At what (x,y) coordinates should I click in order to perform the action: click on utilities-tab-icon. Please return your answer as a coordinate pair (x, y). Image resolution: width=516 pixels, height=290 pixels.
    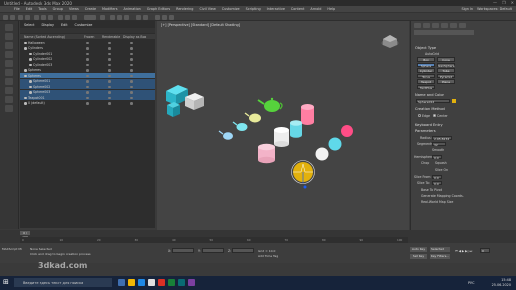
    Looking at the image, I should click on (462, 25).